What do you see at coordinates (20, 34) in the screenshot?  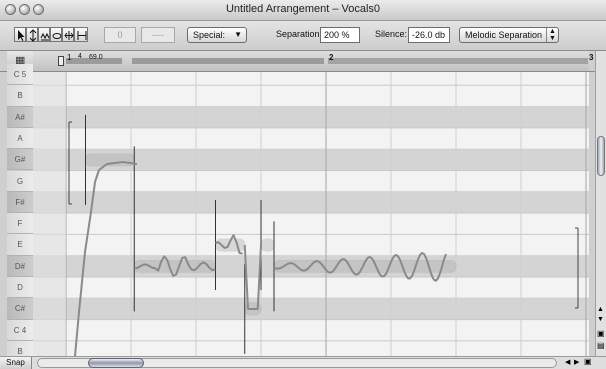 I see `arrow-tool-button` at bounding box center [20, 34].